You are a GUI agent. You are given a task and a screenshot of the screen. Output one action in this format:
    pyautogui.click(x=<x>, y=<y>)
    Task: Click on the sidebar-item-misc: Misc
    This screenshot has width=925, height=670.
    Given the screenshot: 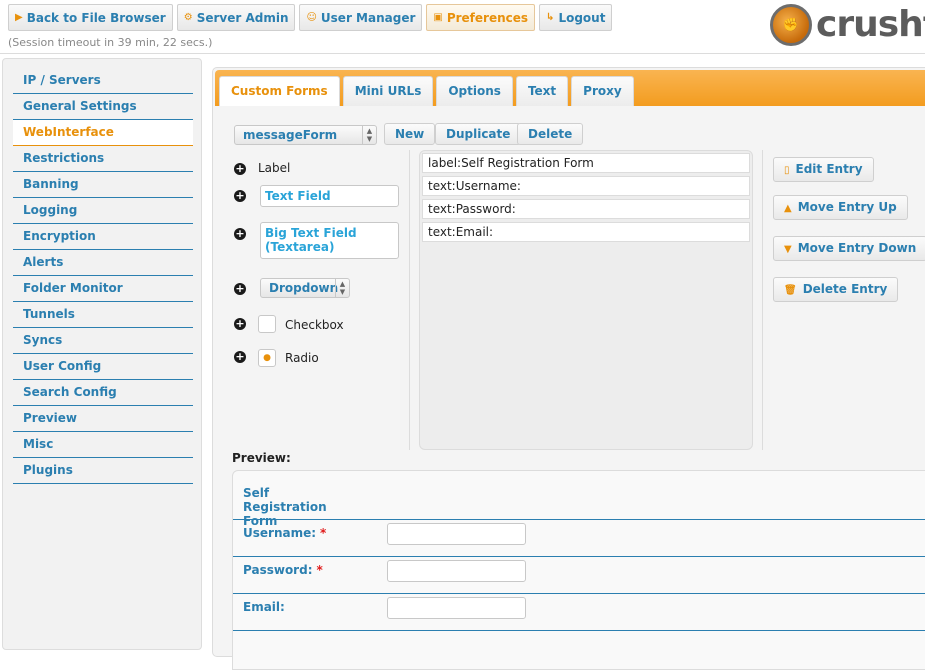 What is the action you would take?
    pyautogui.click(x=103, y=445)
    